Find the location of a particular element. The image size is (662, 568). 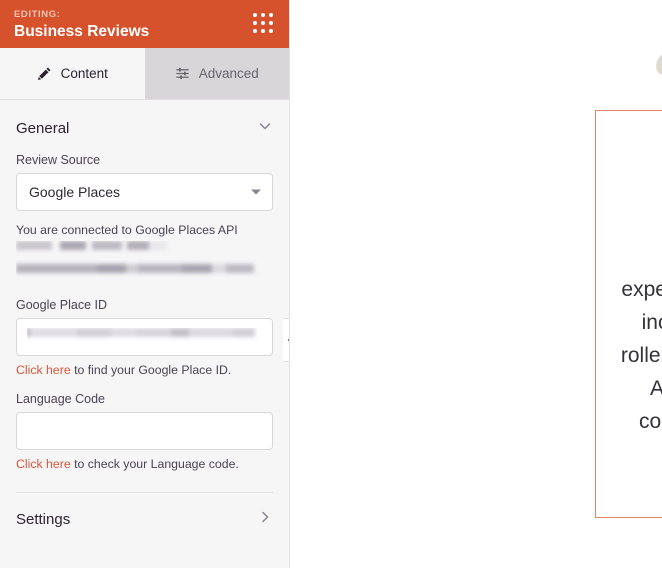

place-id-input is located at coordinates (144, 337).